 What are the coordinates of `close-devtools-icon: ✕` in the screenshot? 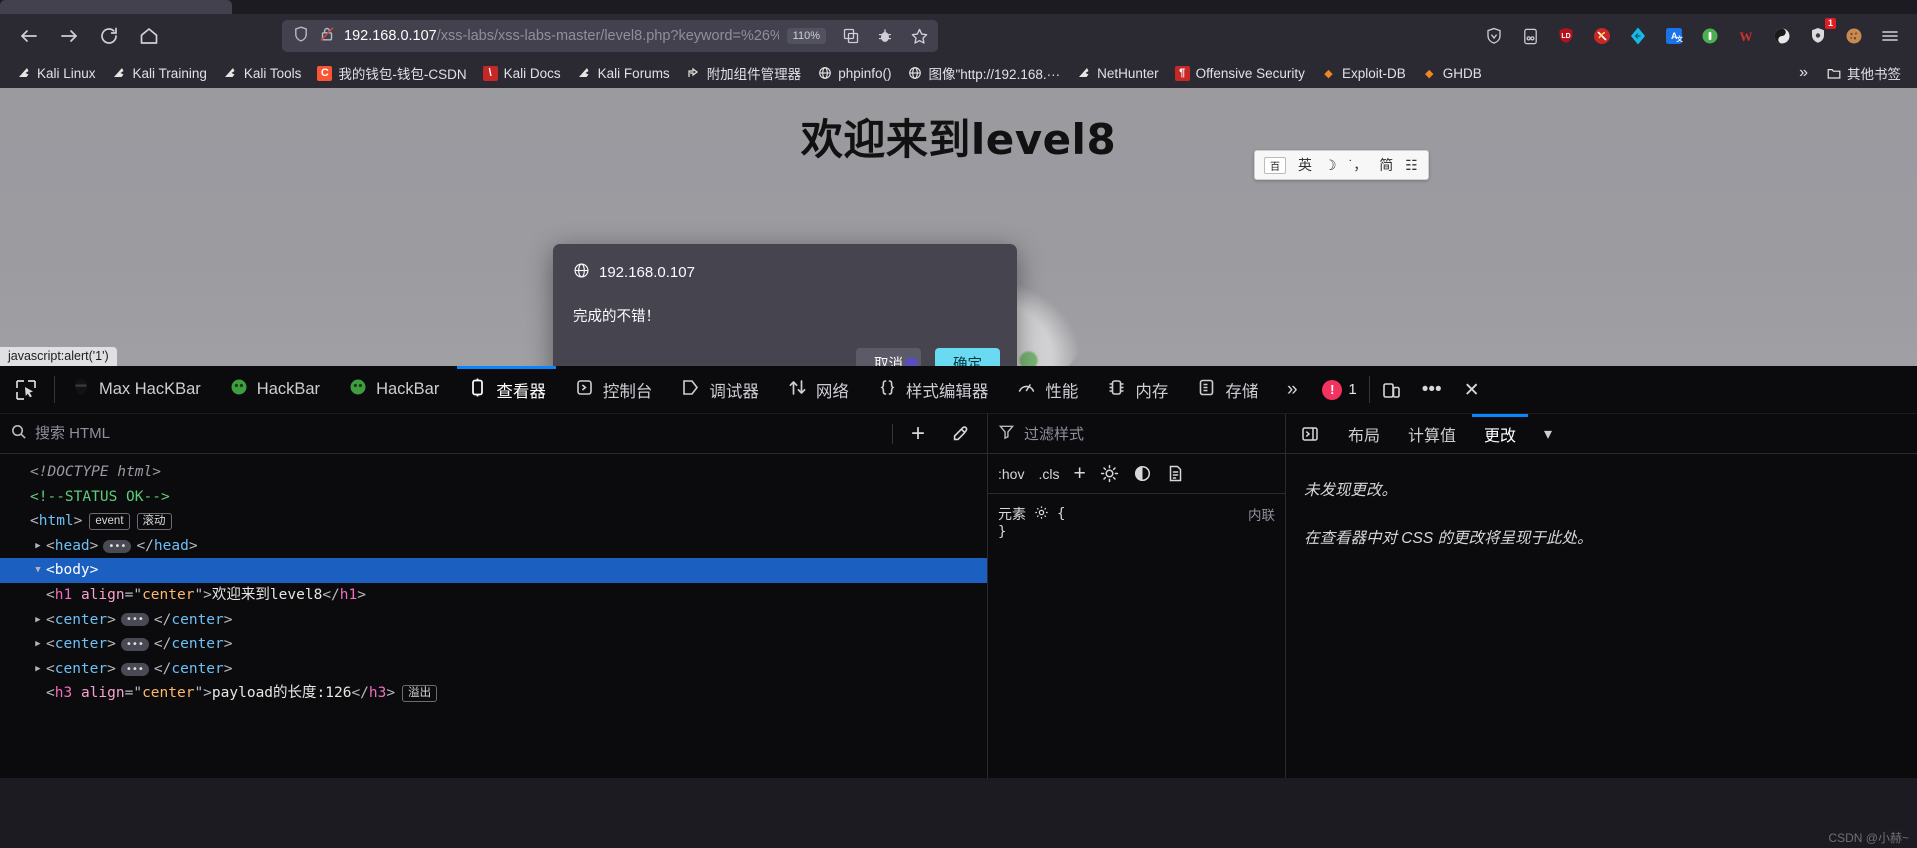 It's located at (1472, 390).